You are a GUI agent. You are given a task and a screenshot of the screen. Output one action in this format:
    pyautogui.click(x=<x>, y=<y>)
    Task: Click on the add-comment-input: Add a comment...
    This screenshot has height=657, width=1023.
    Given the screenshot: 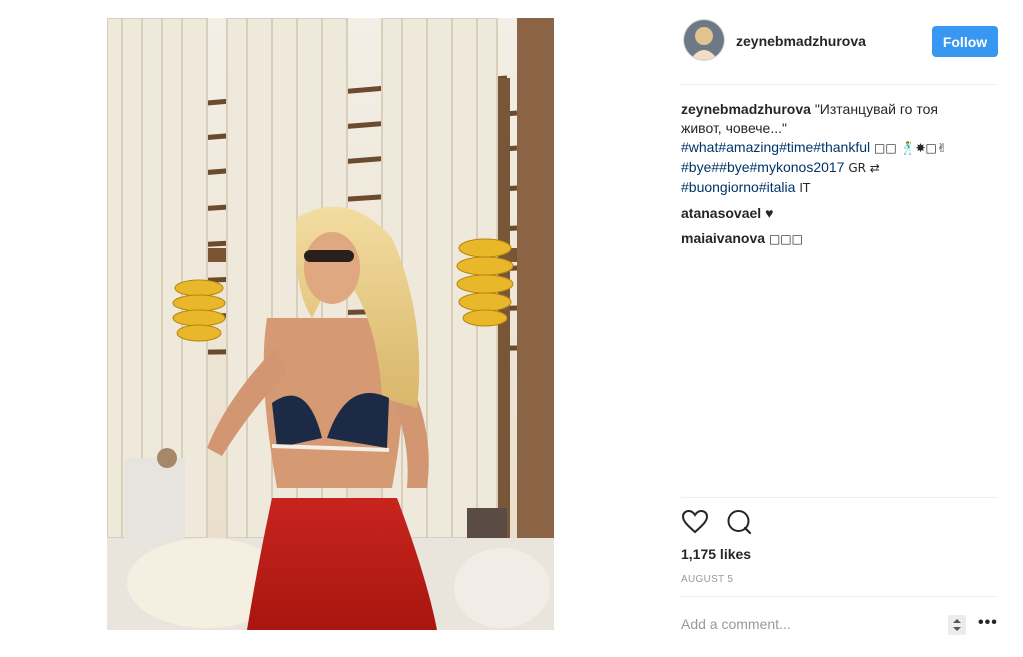 What is the action you would take?
    pyautogui.click(x=736, y=624)
    